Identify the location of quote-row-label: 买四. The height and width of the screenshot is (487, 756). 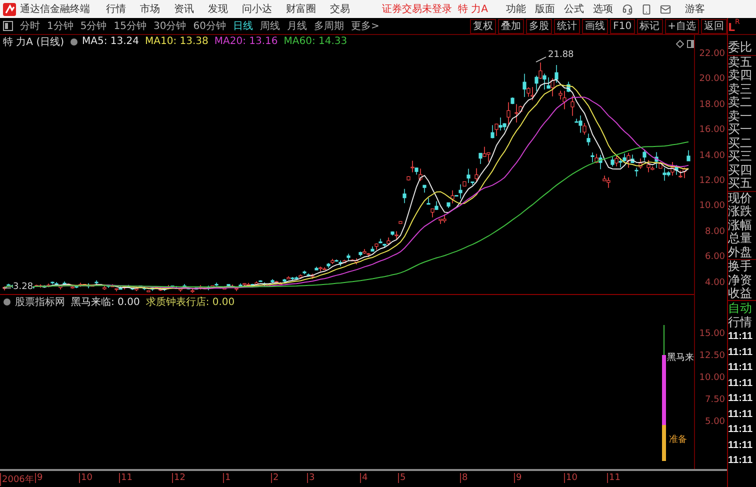
(741, 170).